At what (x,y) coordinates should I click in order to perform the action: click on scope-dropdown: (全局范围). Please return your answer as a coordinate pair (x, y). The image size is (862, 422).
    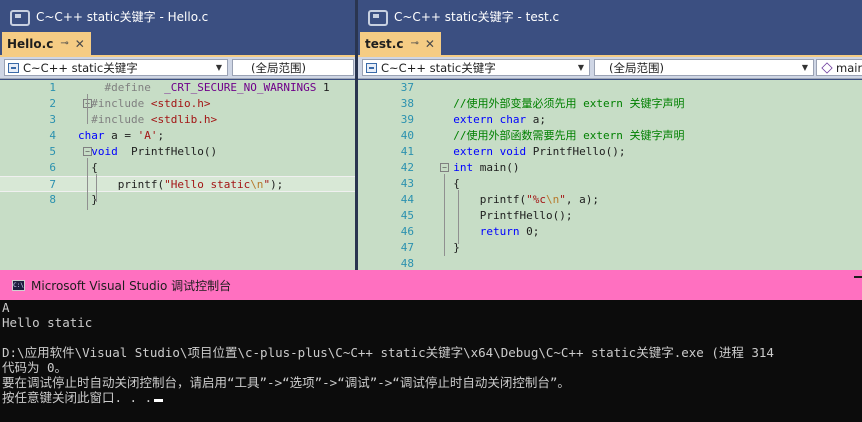
    Looking at the image, I should click on (293, 67).